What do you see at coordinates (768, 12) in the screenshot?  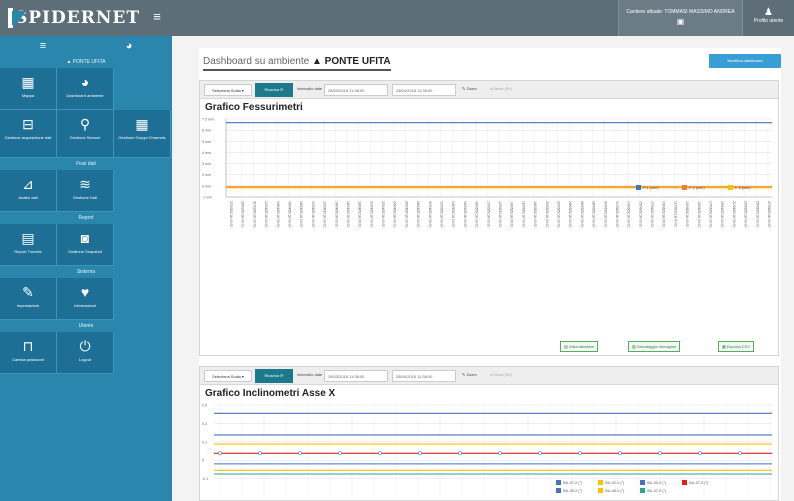 I see `user-icon: ♟` at bounding box center [768, 12].